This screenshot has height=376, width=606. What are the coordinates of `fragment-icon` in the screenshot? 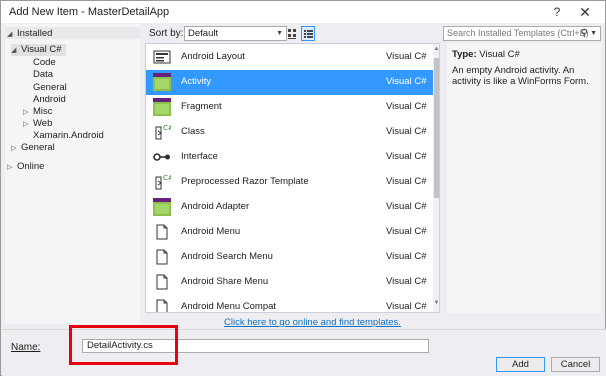 It's located at (162, 107).